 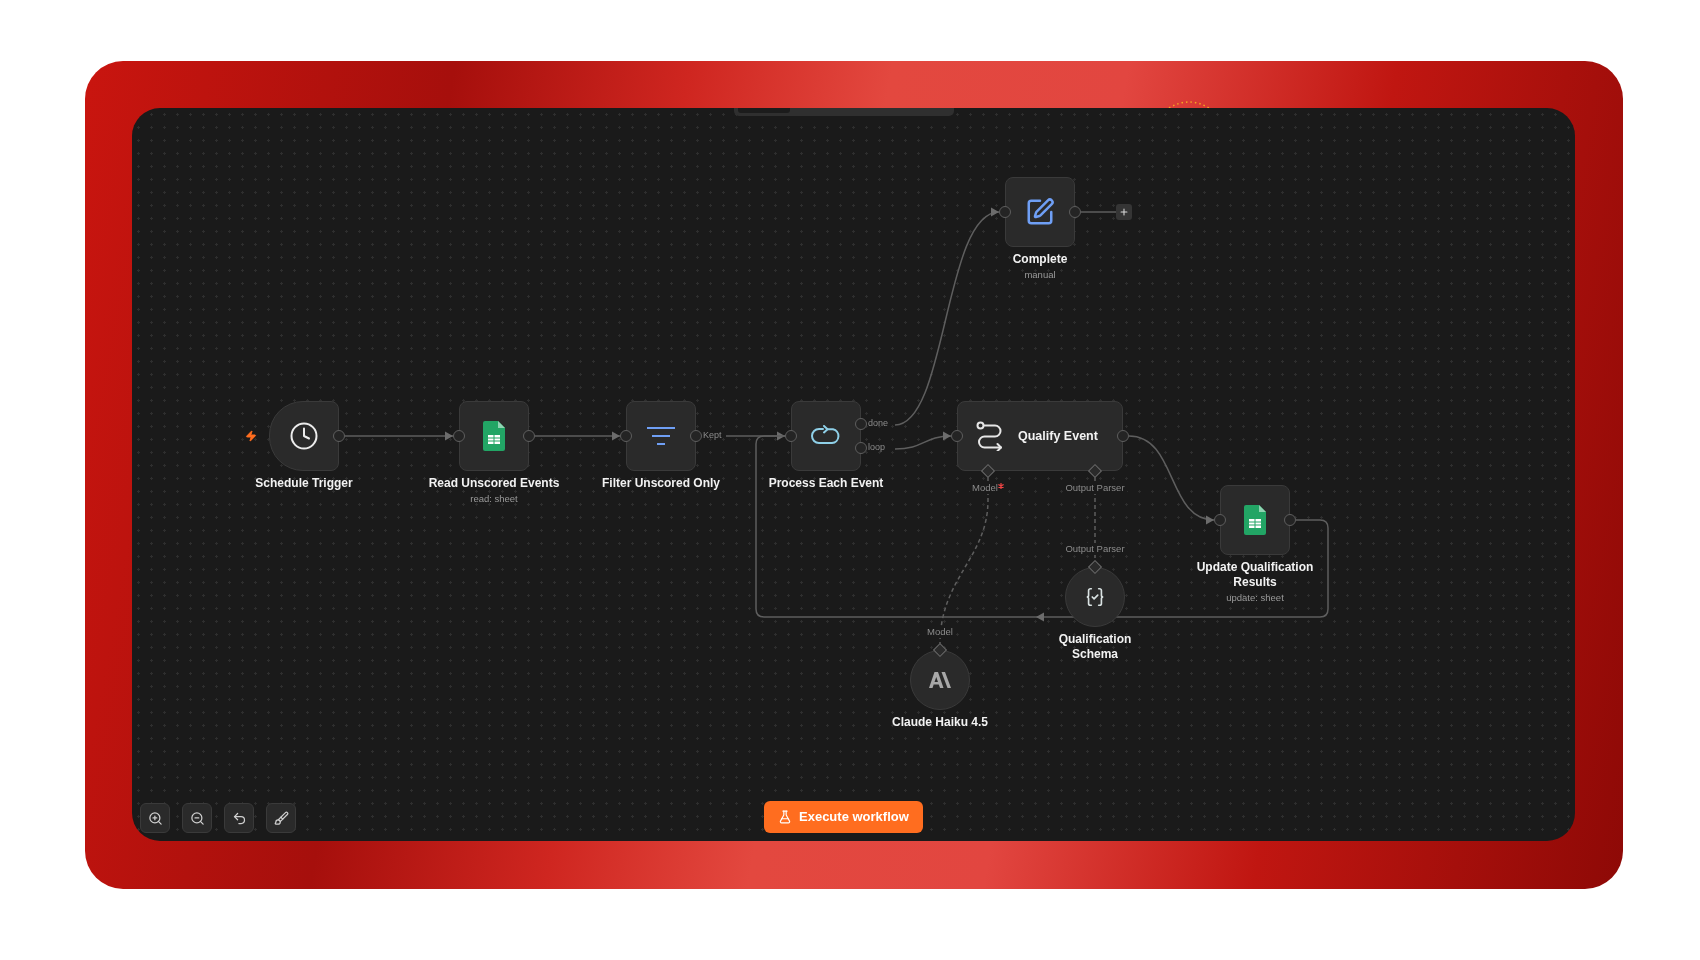 I want to click on zoom-out-icon, so click(x=197, y=818).